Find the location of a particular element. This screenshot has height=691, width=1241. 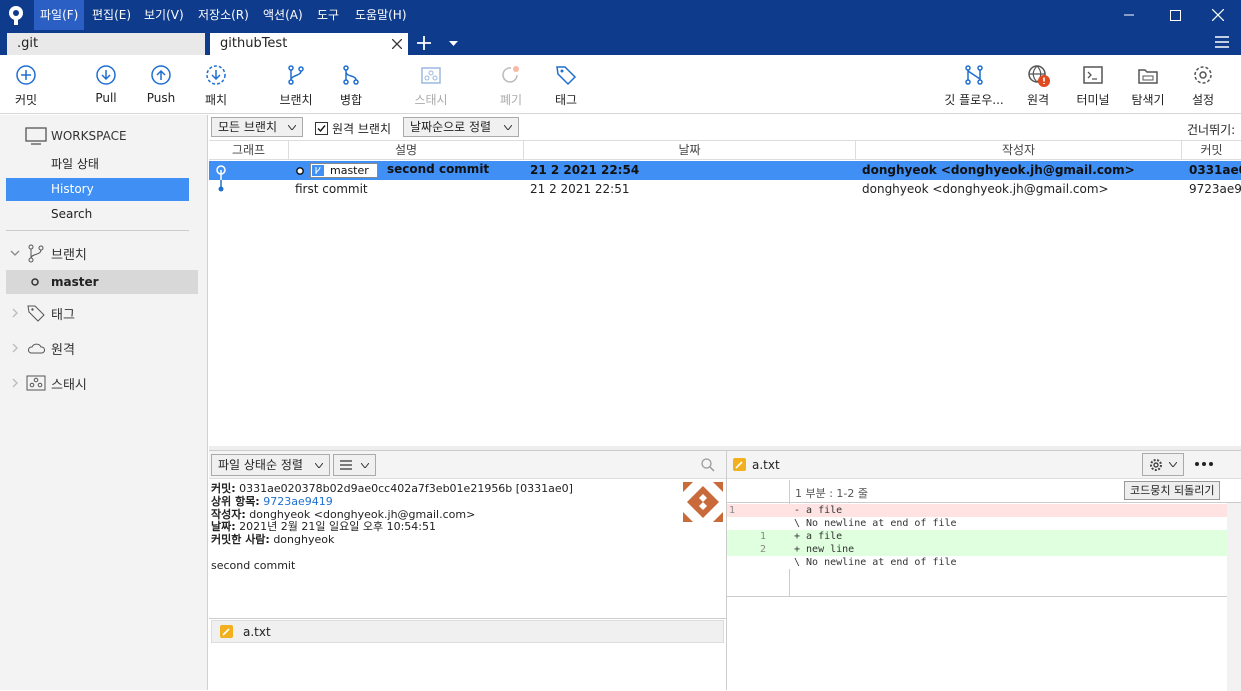

close-icon is located at coordinates (1218, 15).